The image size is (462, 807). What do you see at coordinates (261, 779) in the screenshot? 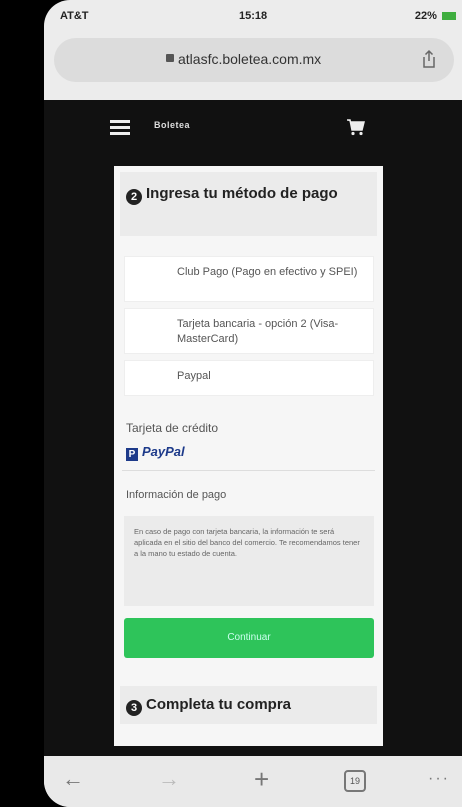
I see `new-tab-icon: +` at bounding box center [261, 779].